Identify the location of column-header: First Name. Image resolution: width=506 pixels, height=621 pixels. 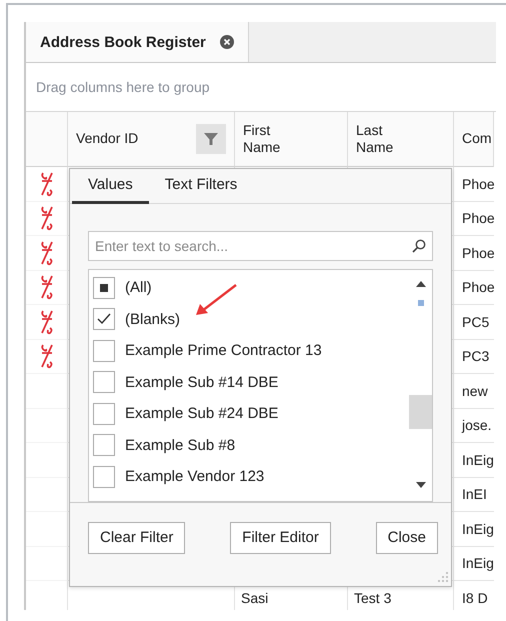
(291, 139).